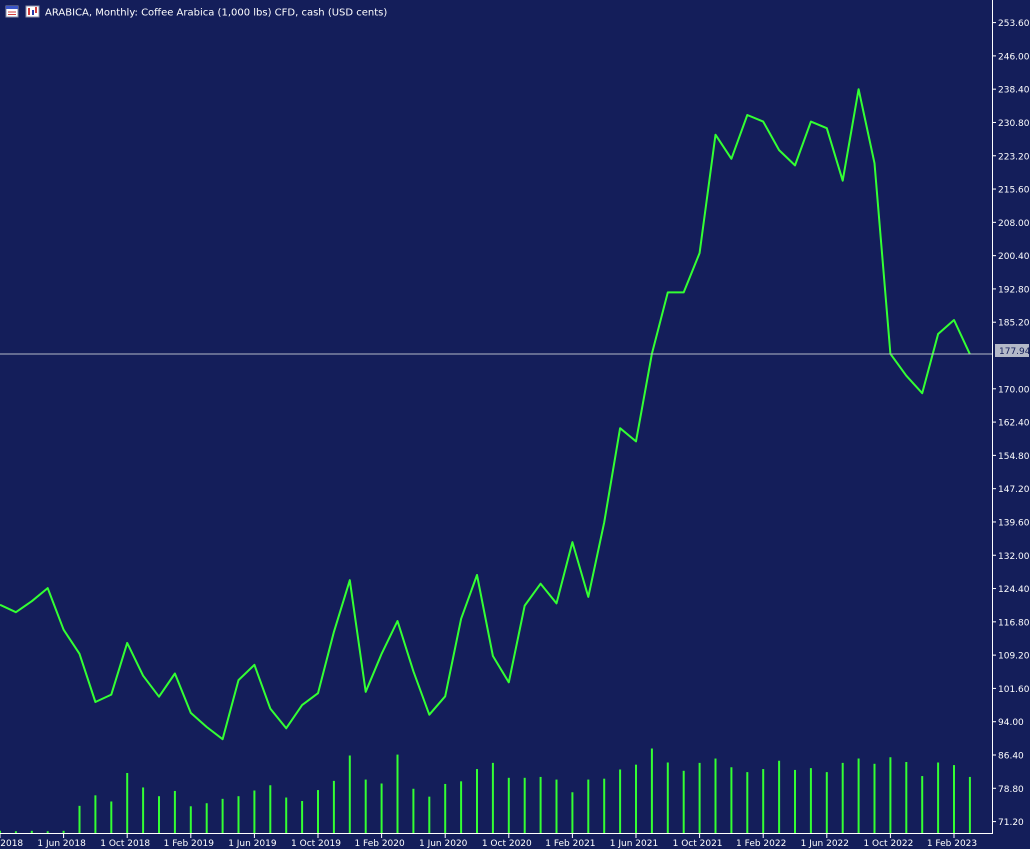  I want to click on x-tick-label: 1 Feb 2021, so click(570, 844).